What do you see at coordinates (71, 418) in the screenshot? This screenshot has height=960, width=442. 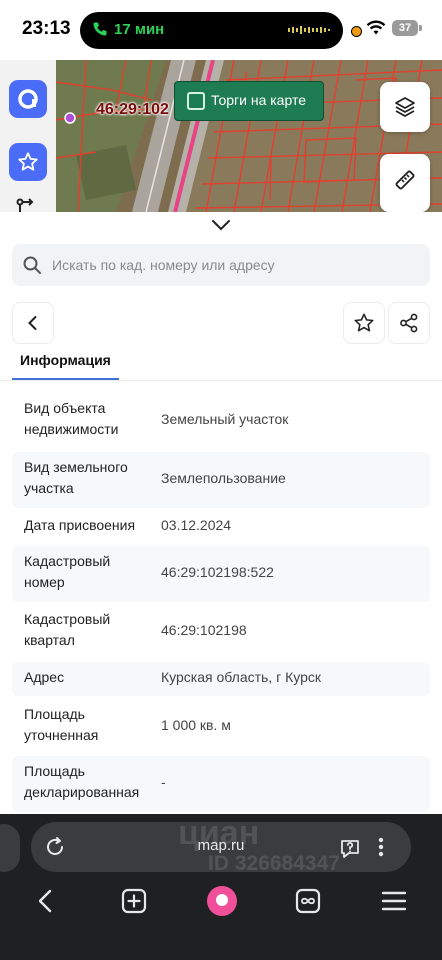 I see `info-row-label: Вид объекта недвижимости` at bounding box center [71, 418].